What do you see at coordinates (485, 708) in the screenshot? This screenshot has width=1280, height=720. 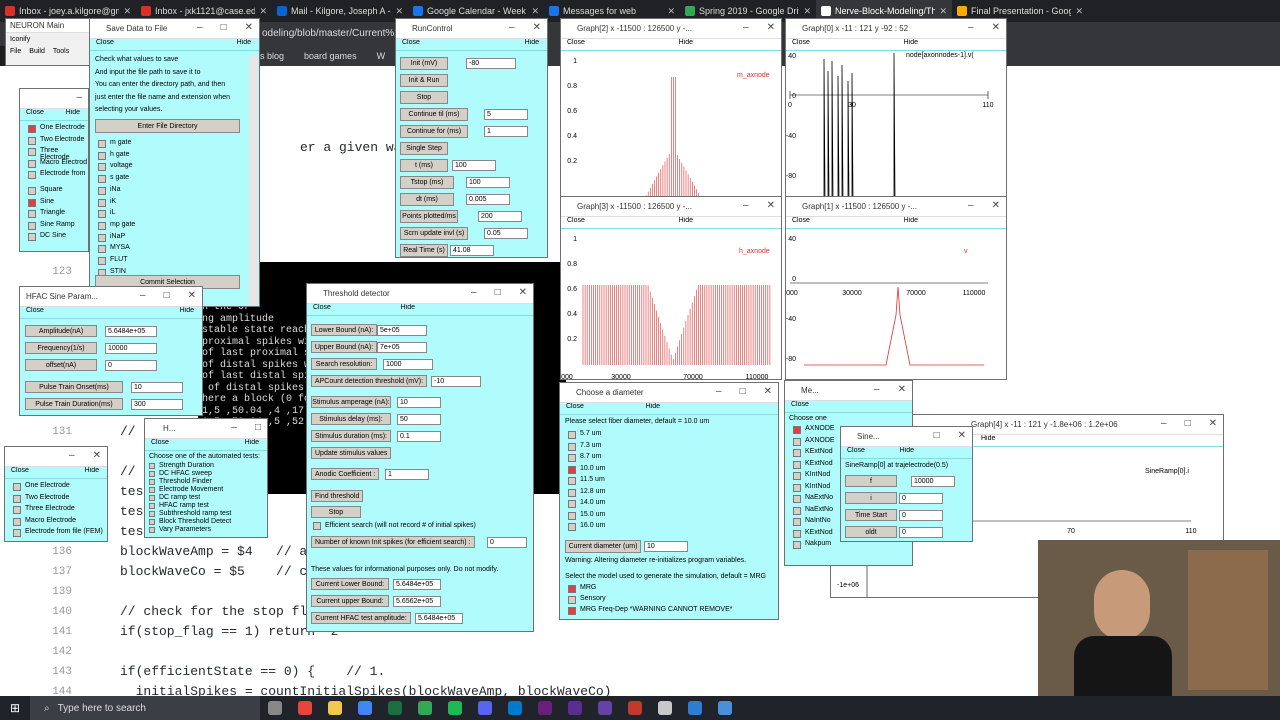 I see `discord-icon` at bounding box center [485, 708].